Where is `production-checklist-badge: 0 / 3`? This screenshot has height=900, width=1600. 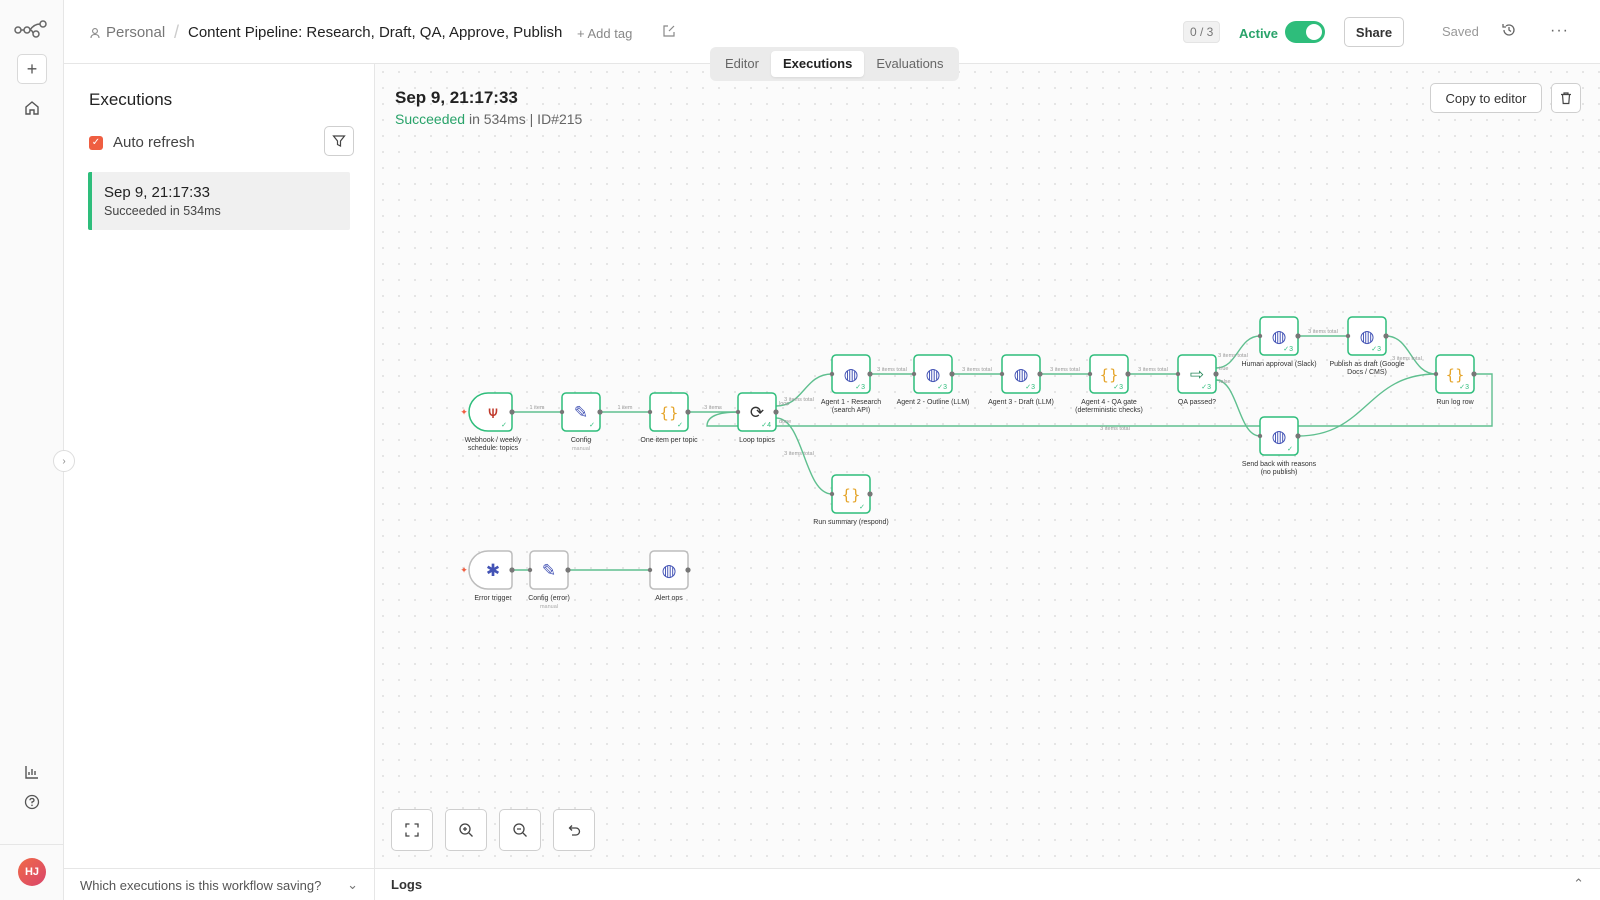
production-checklist-badge: 0 / 3 is located at coordinates (1202, 32).